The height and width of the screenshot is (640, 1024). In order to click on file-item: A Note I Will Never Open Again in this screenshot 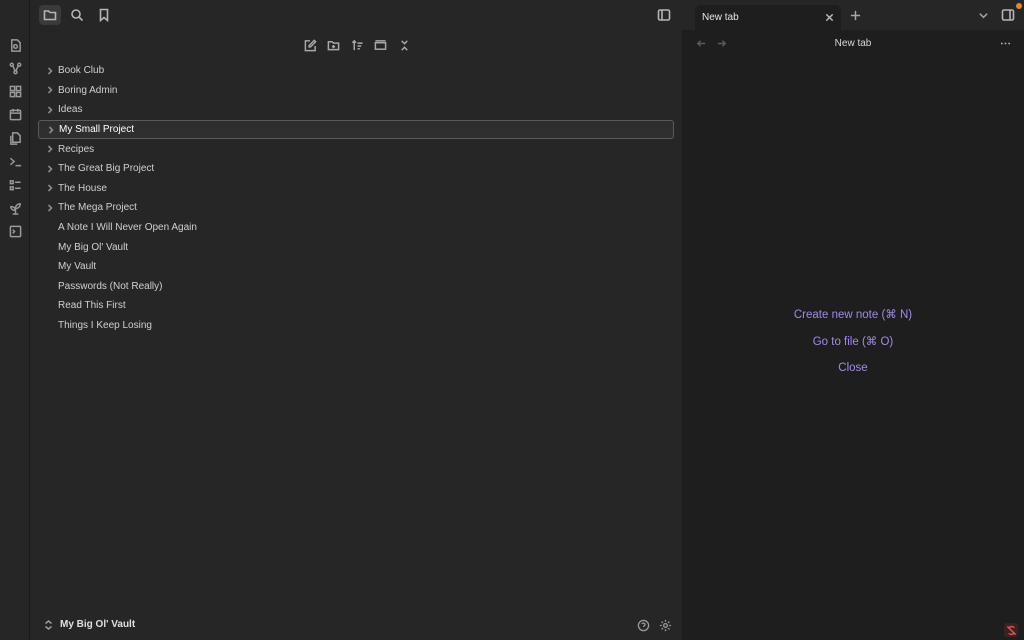, I will do `click(356, 228)`.